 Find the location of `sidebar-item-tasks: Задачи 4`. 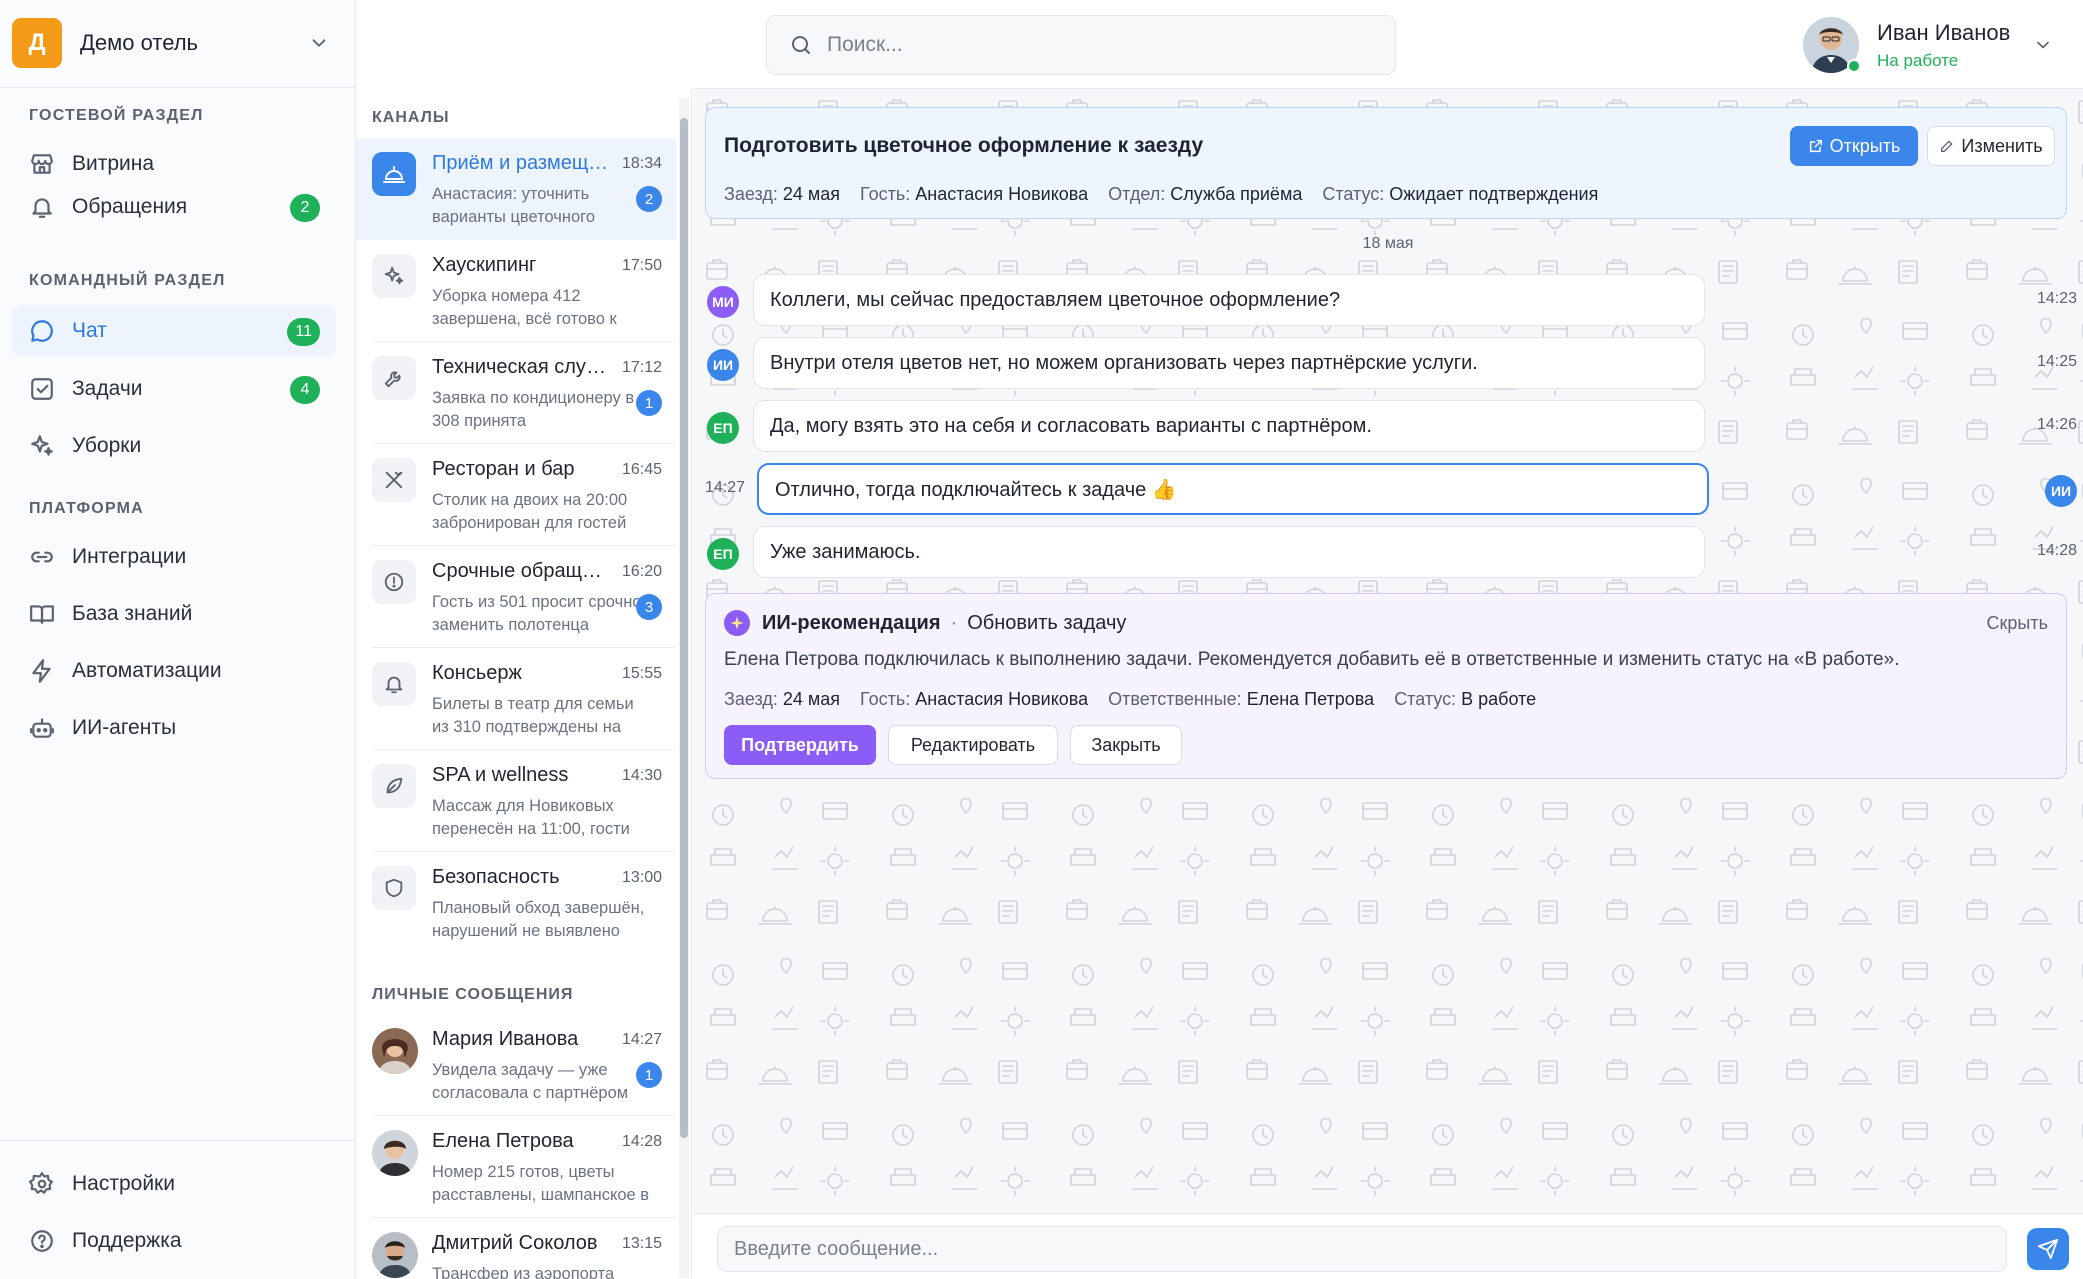

sidebar-item-tasks: Задачи 4 is located at coordinates (174, 389).